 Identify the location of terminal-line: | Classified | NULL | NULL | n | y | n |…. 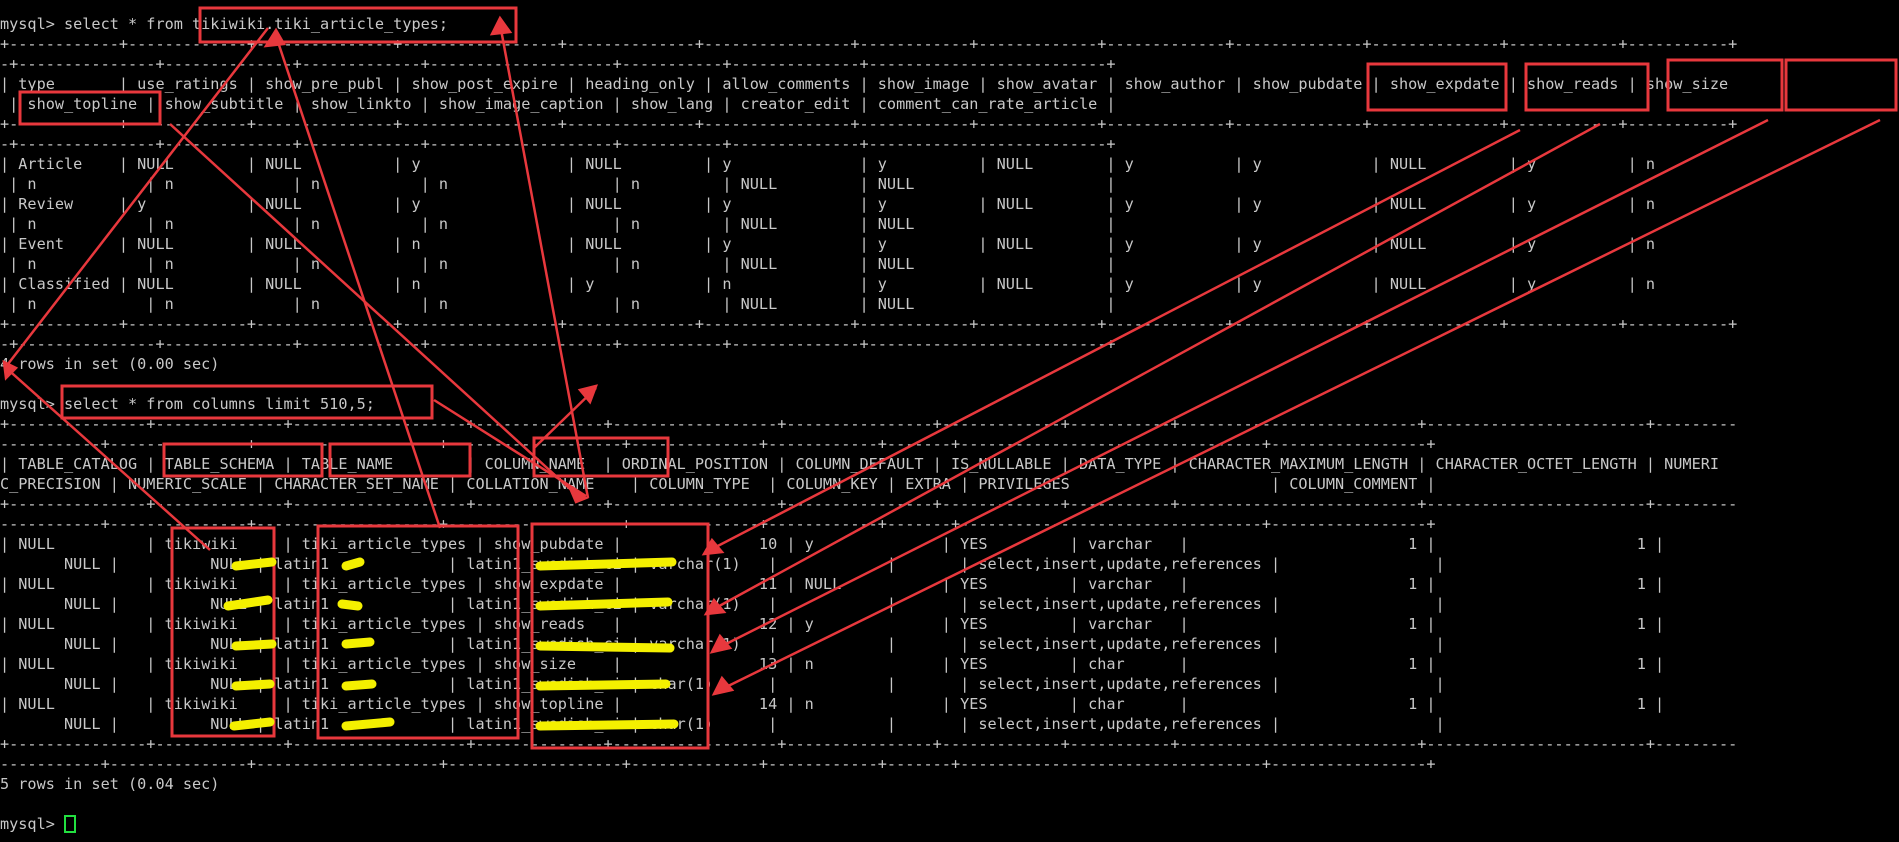
(827, 284).